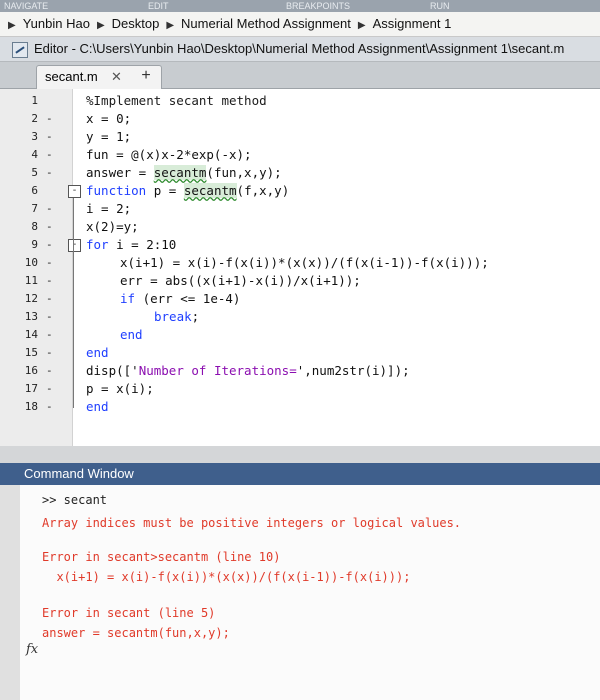 This screenshot has width=600, height=700. What do you see at coordinates (112, 370) in the screenshot?
I see `code-token: disp(['` at bounding box center [112, 370].